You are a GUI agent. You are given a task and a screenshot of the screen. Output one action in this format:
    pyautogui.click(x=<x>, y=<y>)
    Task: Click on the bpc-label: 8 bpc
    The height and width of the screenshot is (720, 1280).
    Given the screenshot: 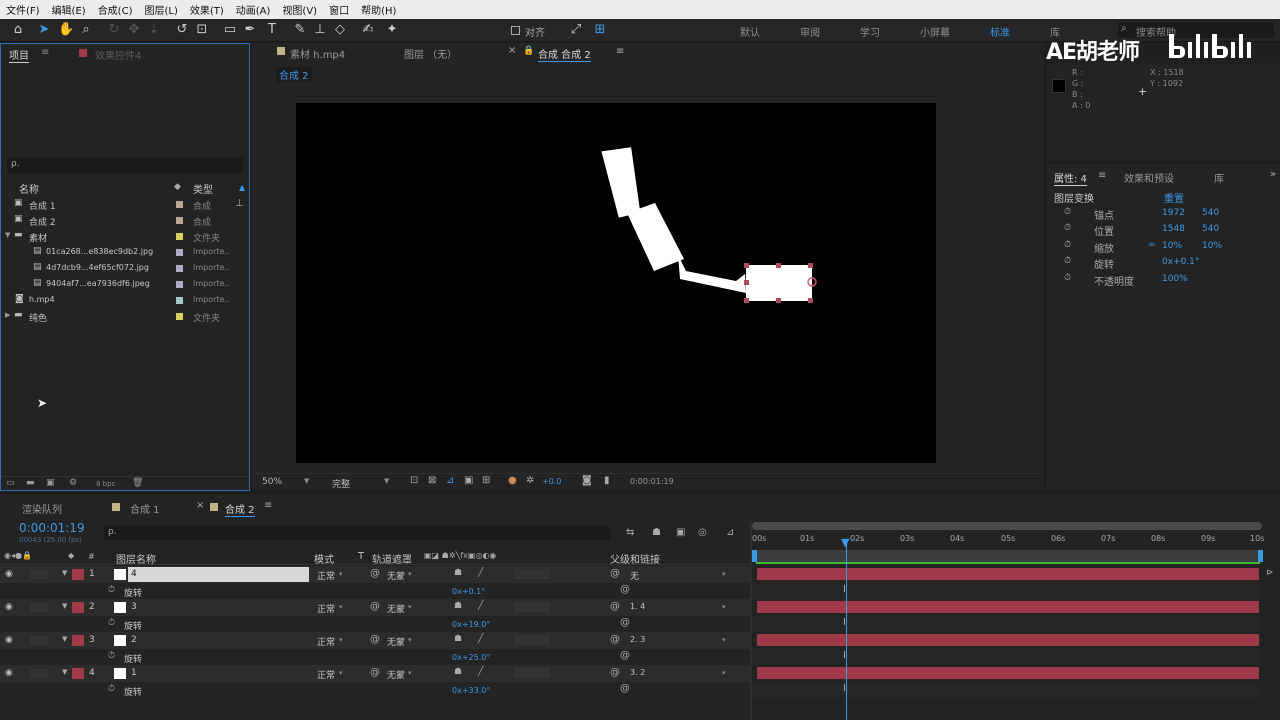 What is the action you would take?
    pyautogui.click(x=105, y=484)
    